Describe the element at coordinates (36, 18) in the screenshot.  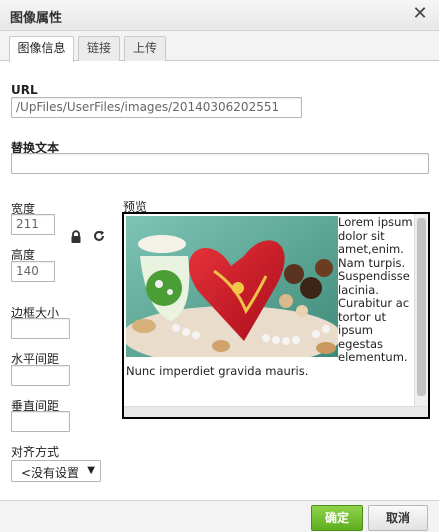
I see `dialog-title: 图像属性` at that location.